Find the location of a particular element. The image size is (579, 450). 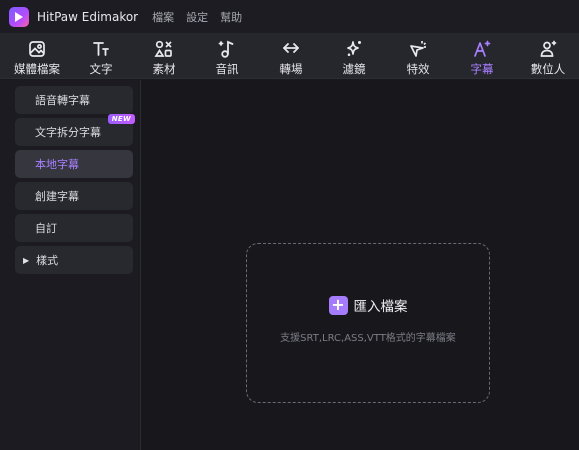

app-name: HitPaw Edimakor is located at coordinates (88, 16).